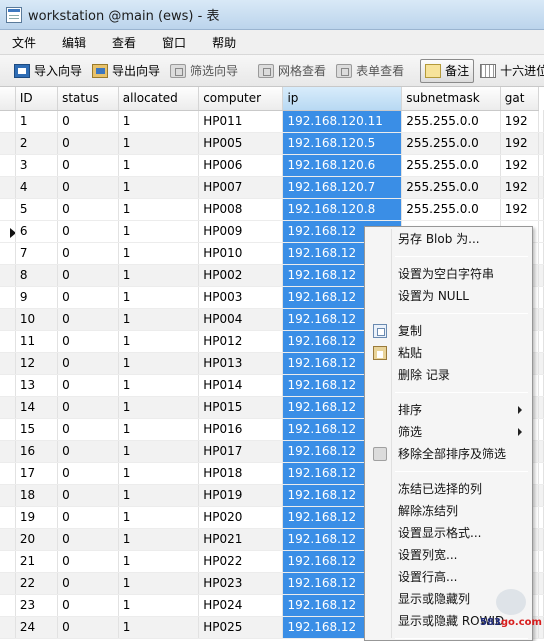 Image resolution: width=544 pixels, height=641 pixels. Describe the element at coordinates (241, 143) in the screenshot. I see `cell-computer: HP005` at that location.